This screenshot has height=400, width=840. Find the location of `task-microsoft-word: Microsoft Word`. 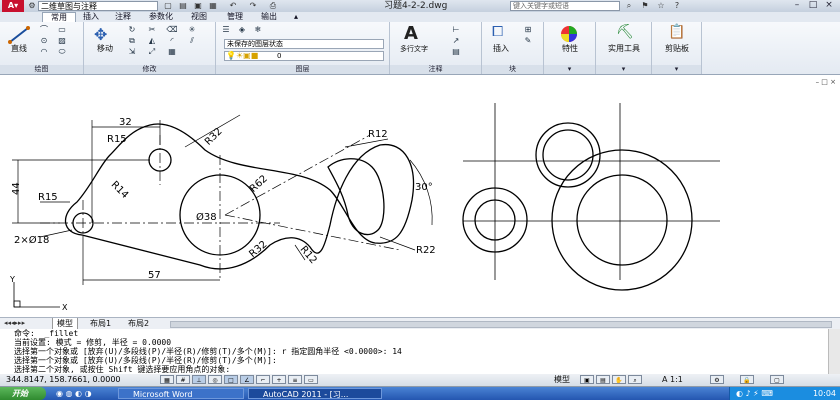

task-microsoft-word: Microsoft Word is located at coordinates (181, 393).